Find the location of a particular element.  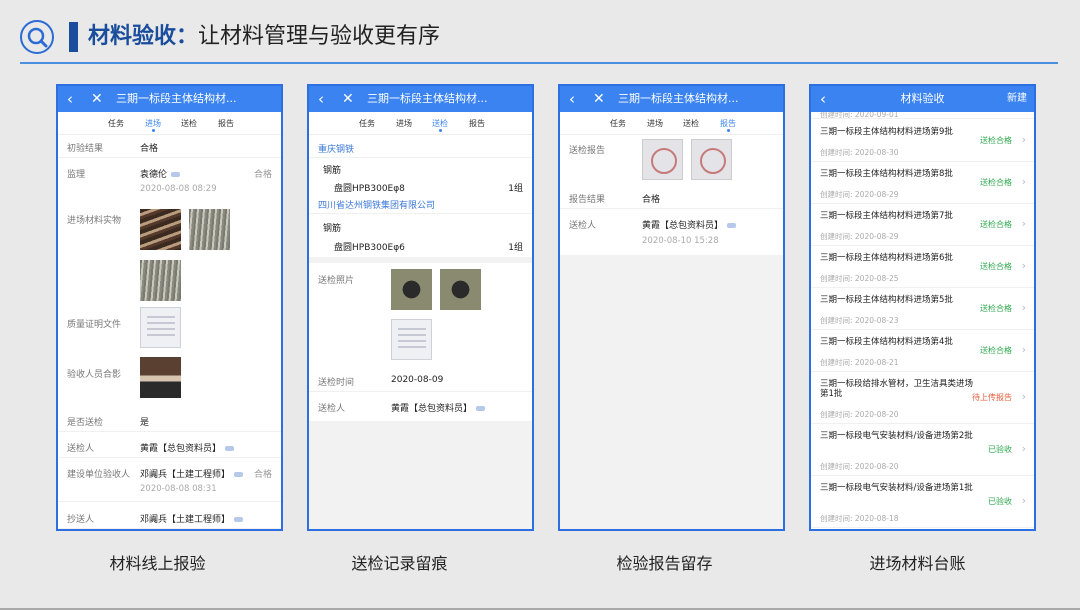

header-divider is located at coordinates (539, 63).